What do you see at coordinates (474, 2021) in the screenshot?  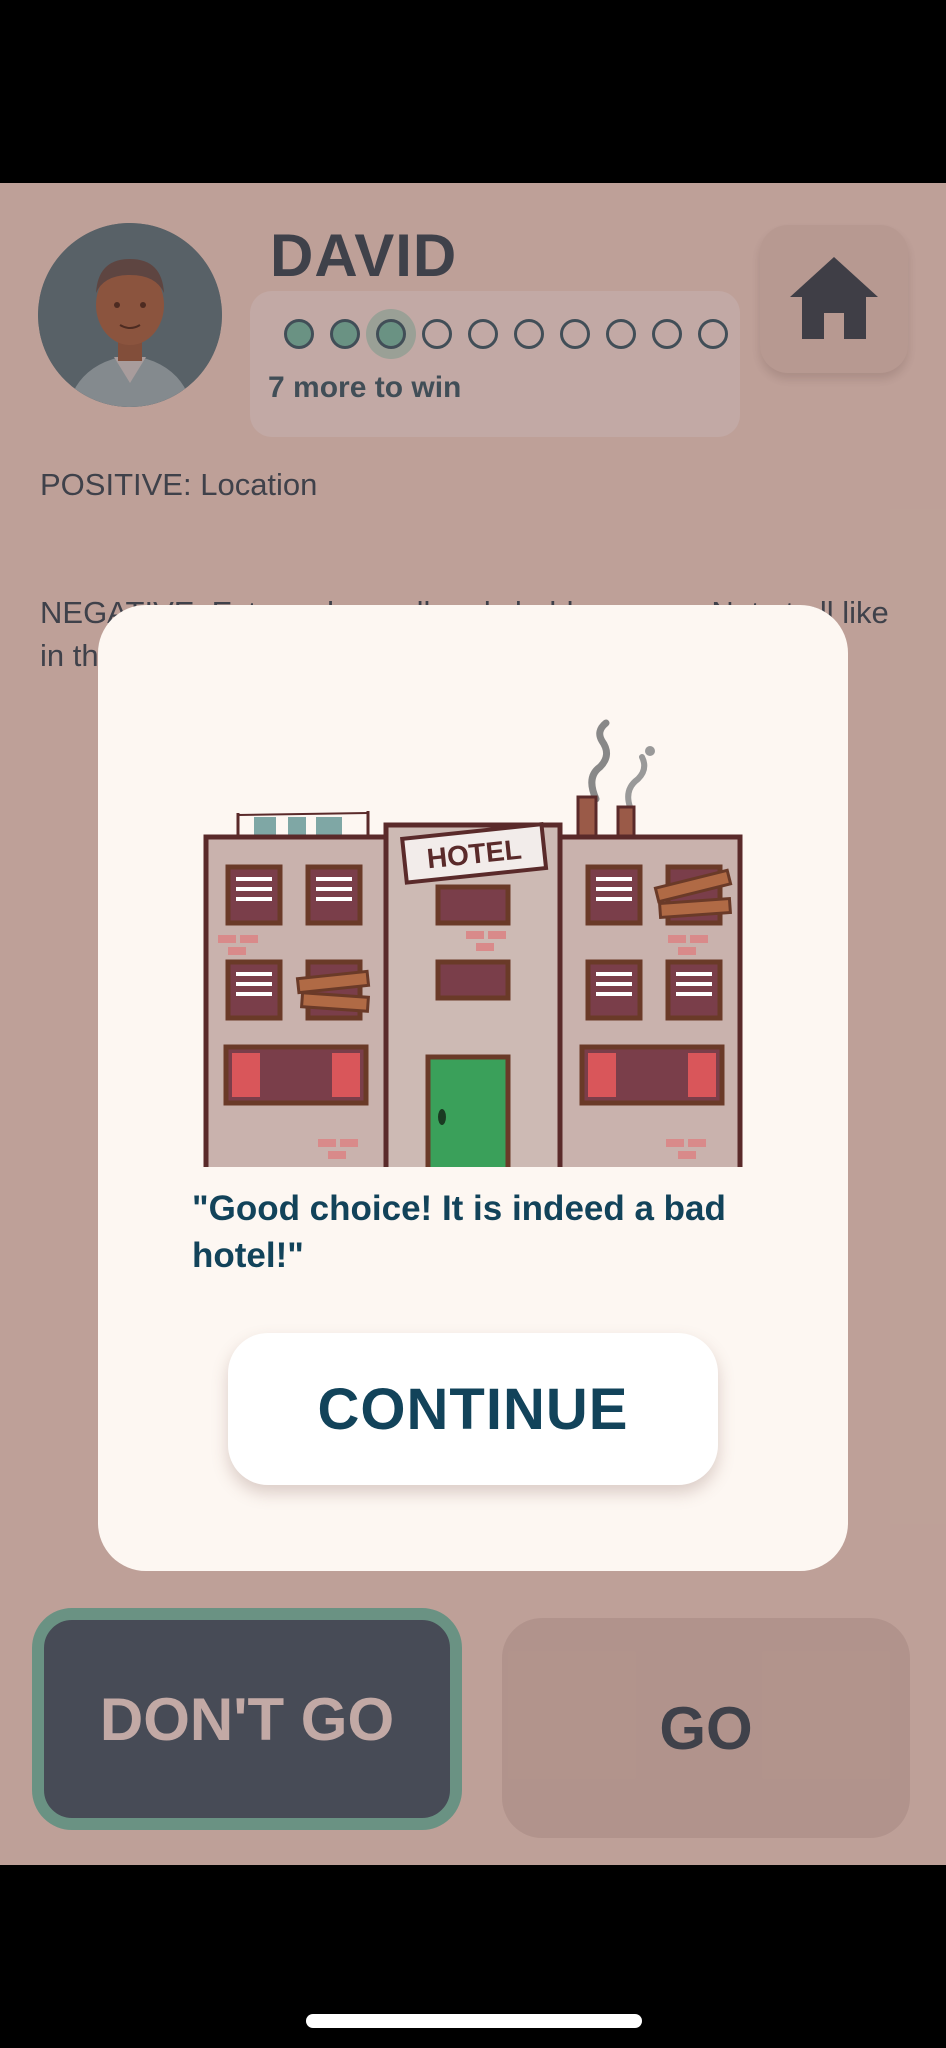 I see `home-indicator` at bounding box center [474, 2021].